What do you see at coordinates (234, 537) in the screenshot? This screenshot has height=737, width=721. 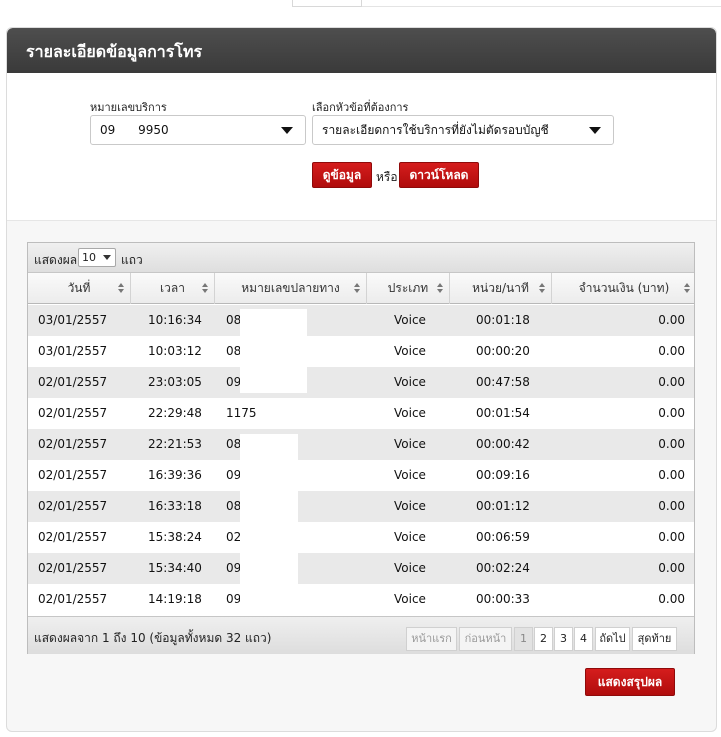 I see `cell-destination: 02` at bounding box center [234, 537].